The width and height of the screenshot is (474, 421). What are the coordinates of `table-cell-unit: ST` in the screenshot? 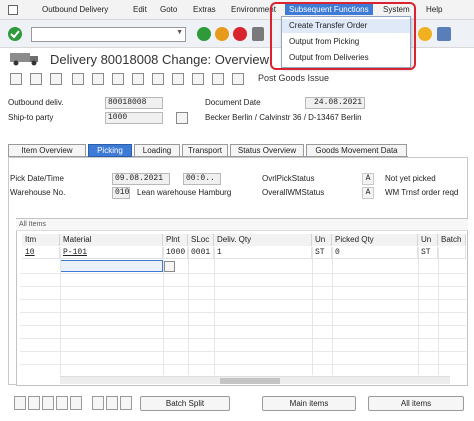 It's located at (322, 253).